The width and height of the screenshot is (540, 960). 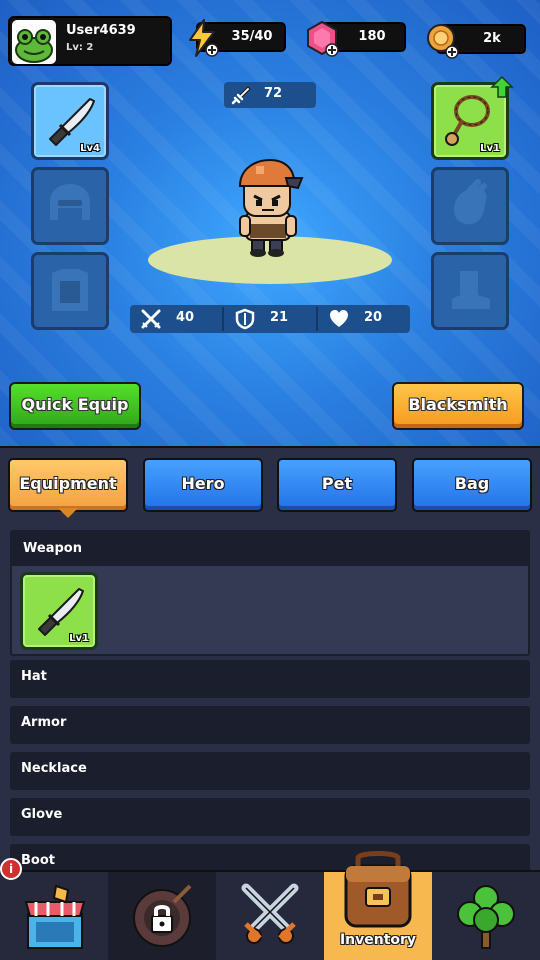 I want to click on inventory-tabs: Equipment Hero Pet Bag, so click(x=270, y=483).